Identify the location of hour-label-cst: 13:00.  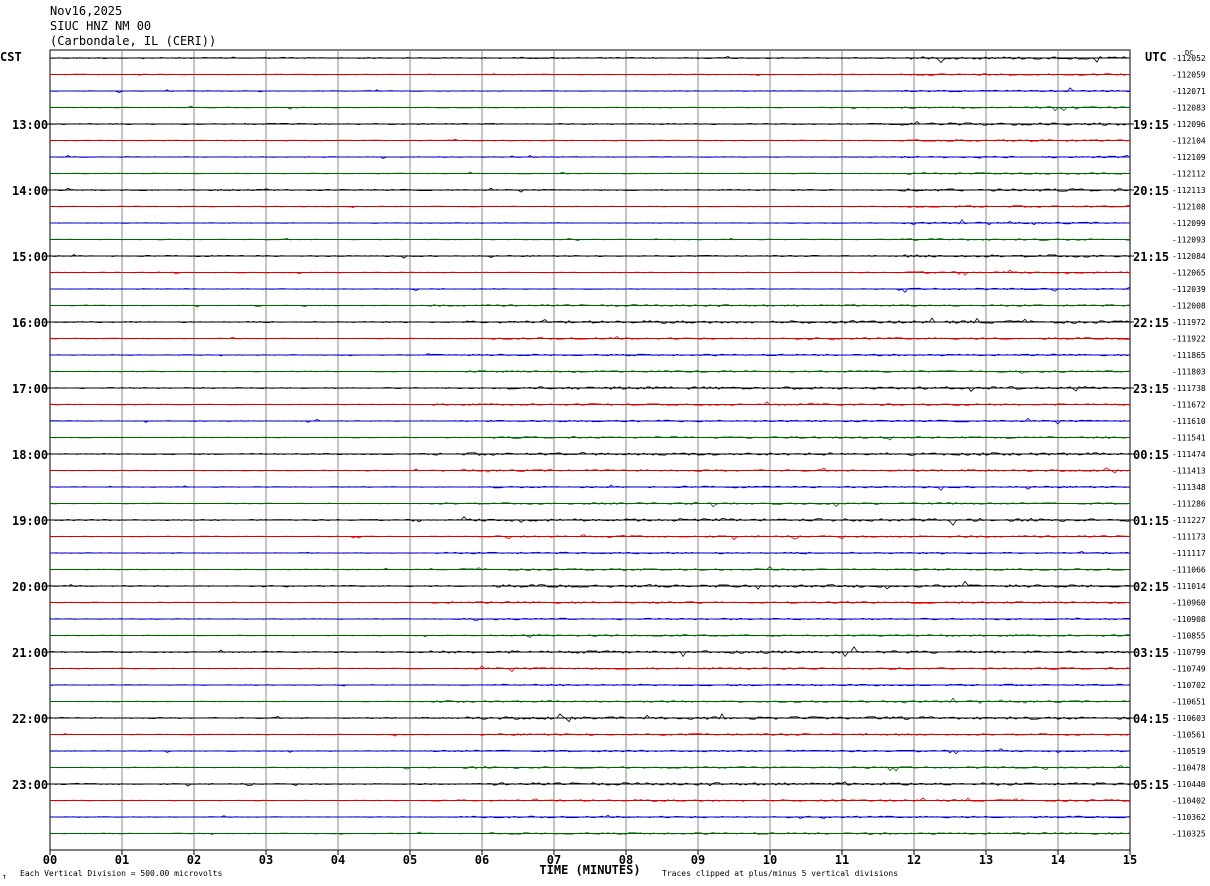
(30, 125).